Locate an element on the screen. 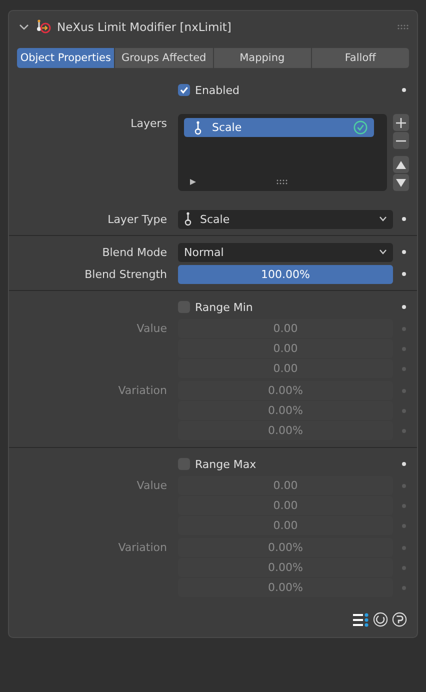  modifier-icon is located at coordinates (43, 27).